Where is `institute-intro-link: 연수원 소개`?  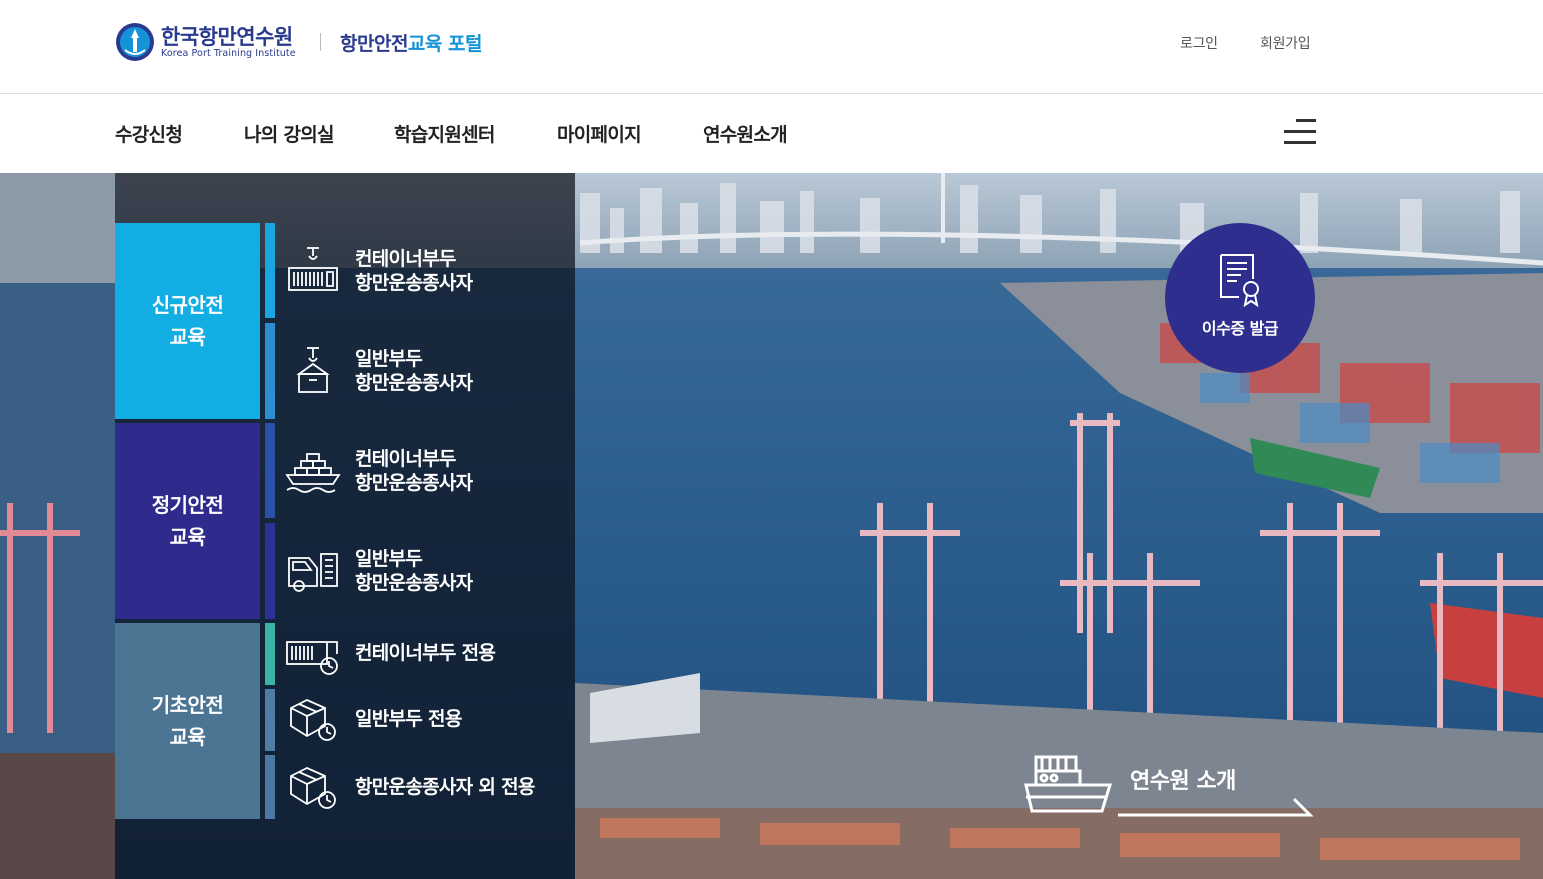
institute-intro-link: 연수원 소개 is located at coordinates (1169, 786).